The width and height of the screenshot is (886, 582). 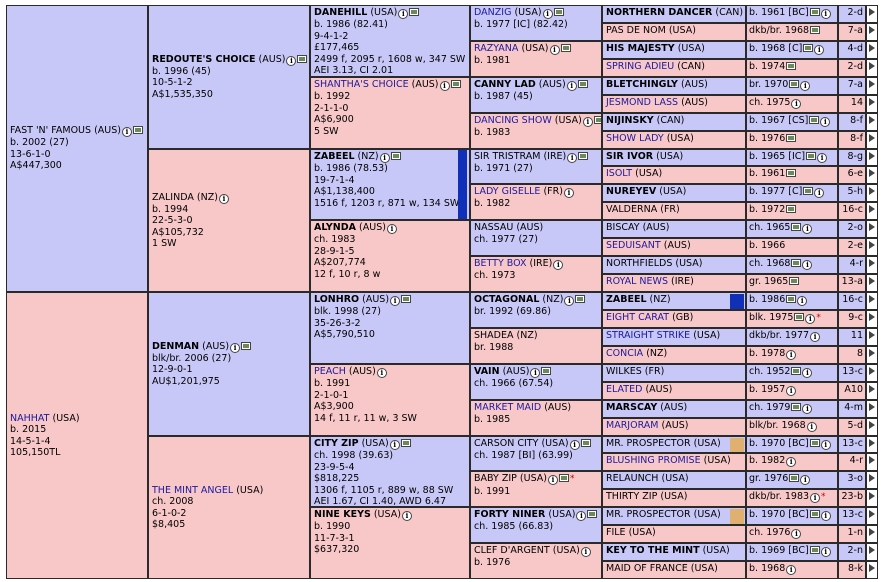 I want to click on horse-name-forty-niner: FORTY NINER, so click(x=509, y=514).